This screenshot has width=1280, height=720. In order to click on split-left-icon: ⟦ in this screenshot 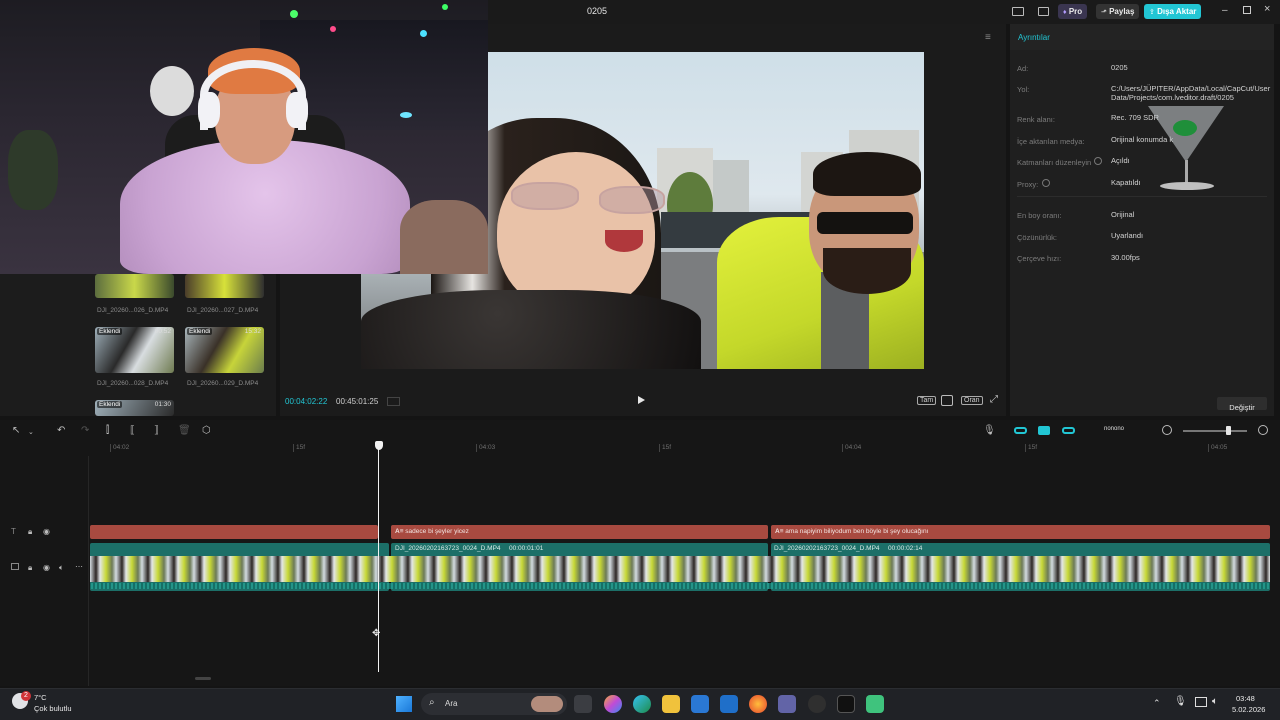, I will do `click(132, 430)`.